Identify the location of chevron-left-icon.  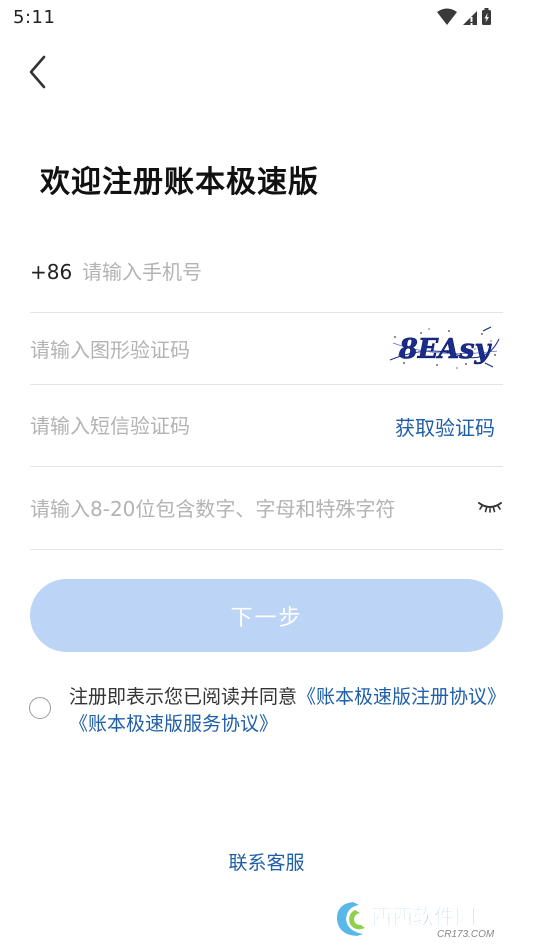
(37, 72).